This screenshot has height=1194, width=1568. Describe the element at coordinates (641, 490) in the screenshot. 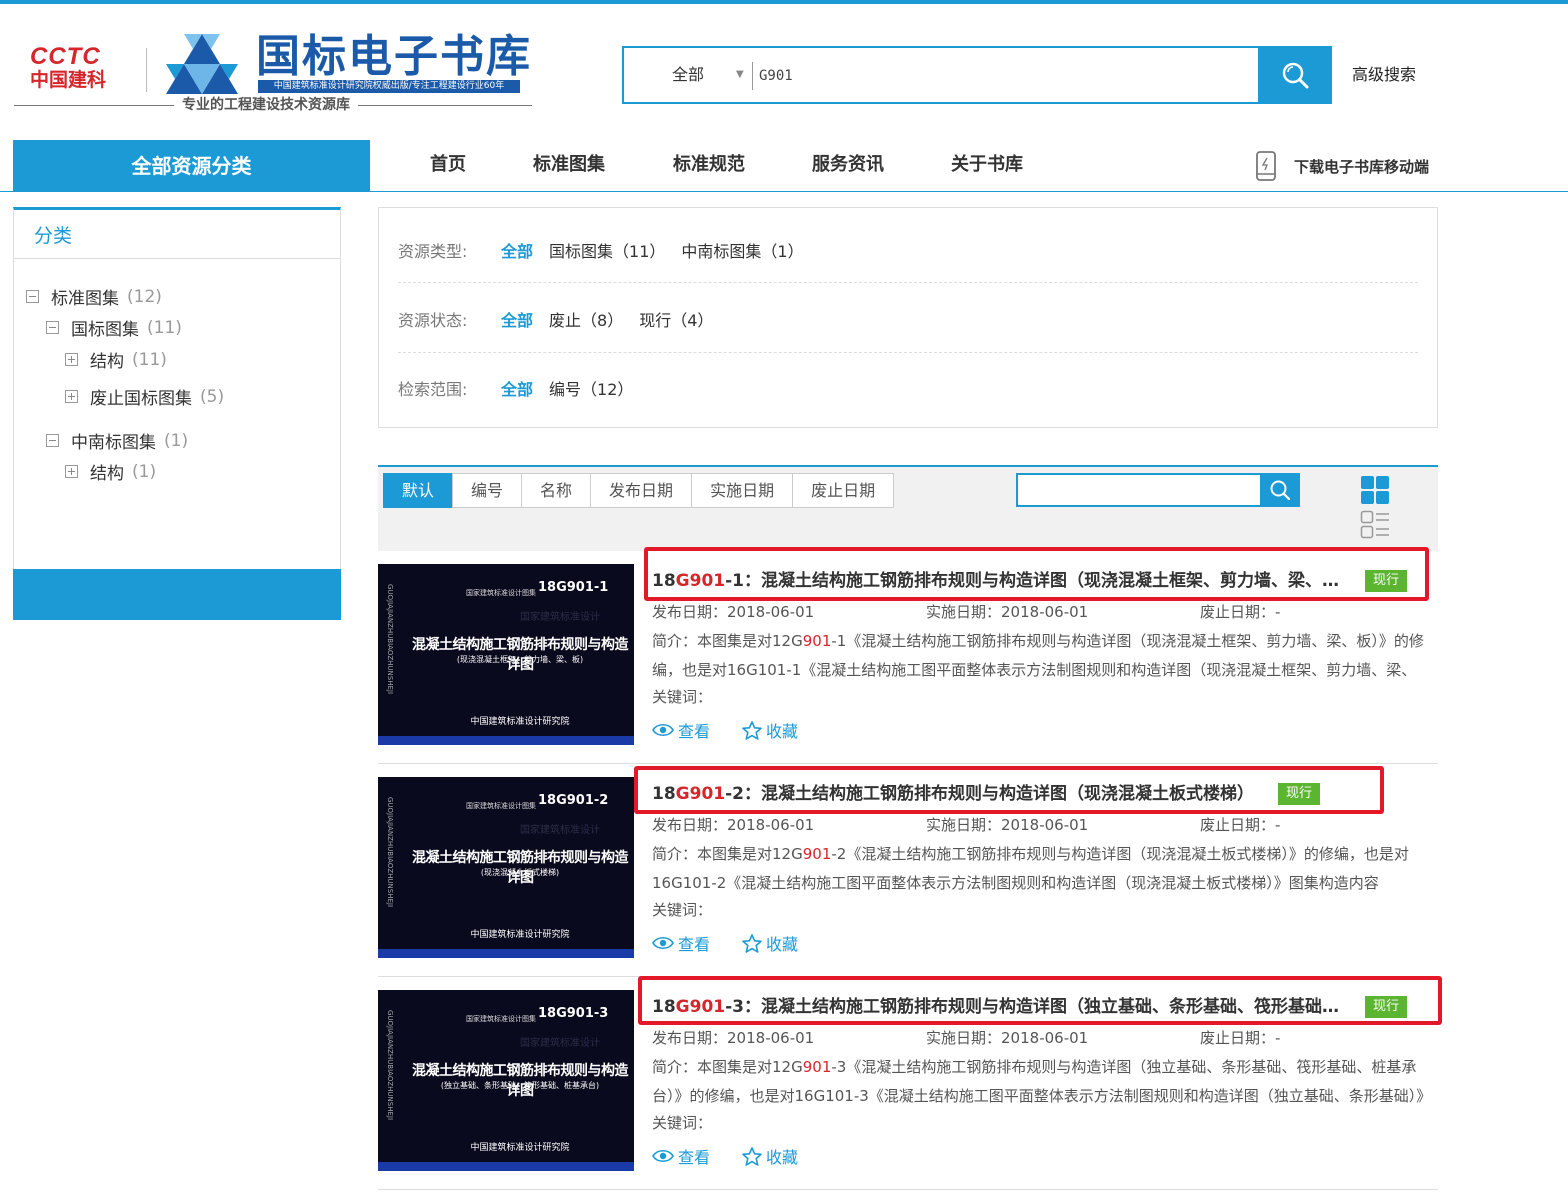

I see `sort-tab-publish-date: 发布日期` at that location.